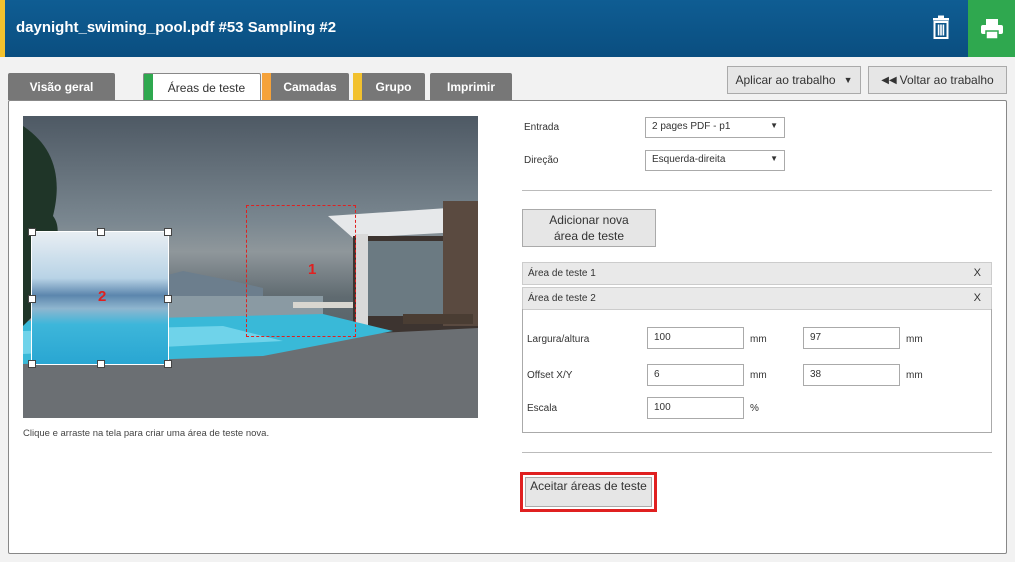  What do you see at coordinates (689, 159) in the screenshot?
I see `direction-select-value: Esquerda-direita` at bounding box center [689, 159].